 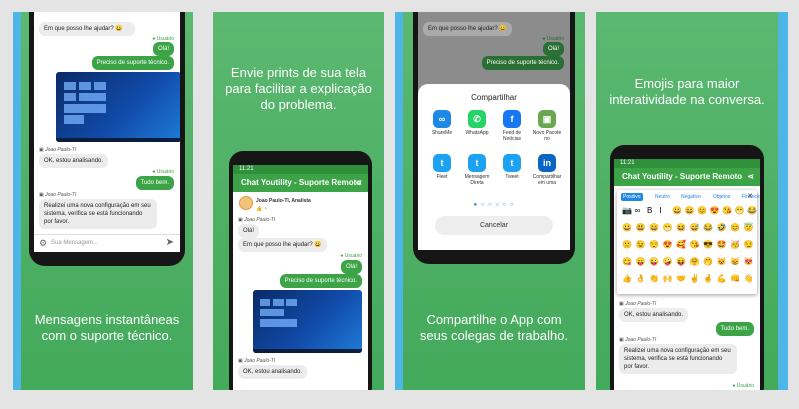 What do you see at coordinates (17, 201) in the screenshot?
I see `panel1-edge` at bounding box center [17, 201].